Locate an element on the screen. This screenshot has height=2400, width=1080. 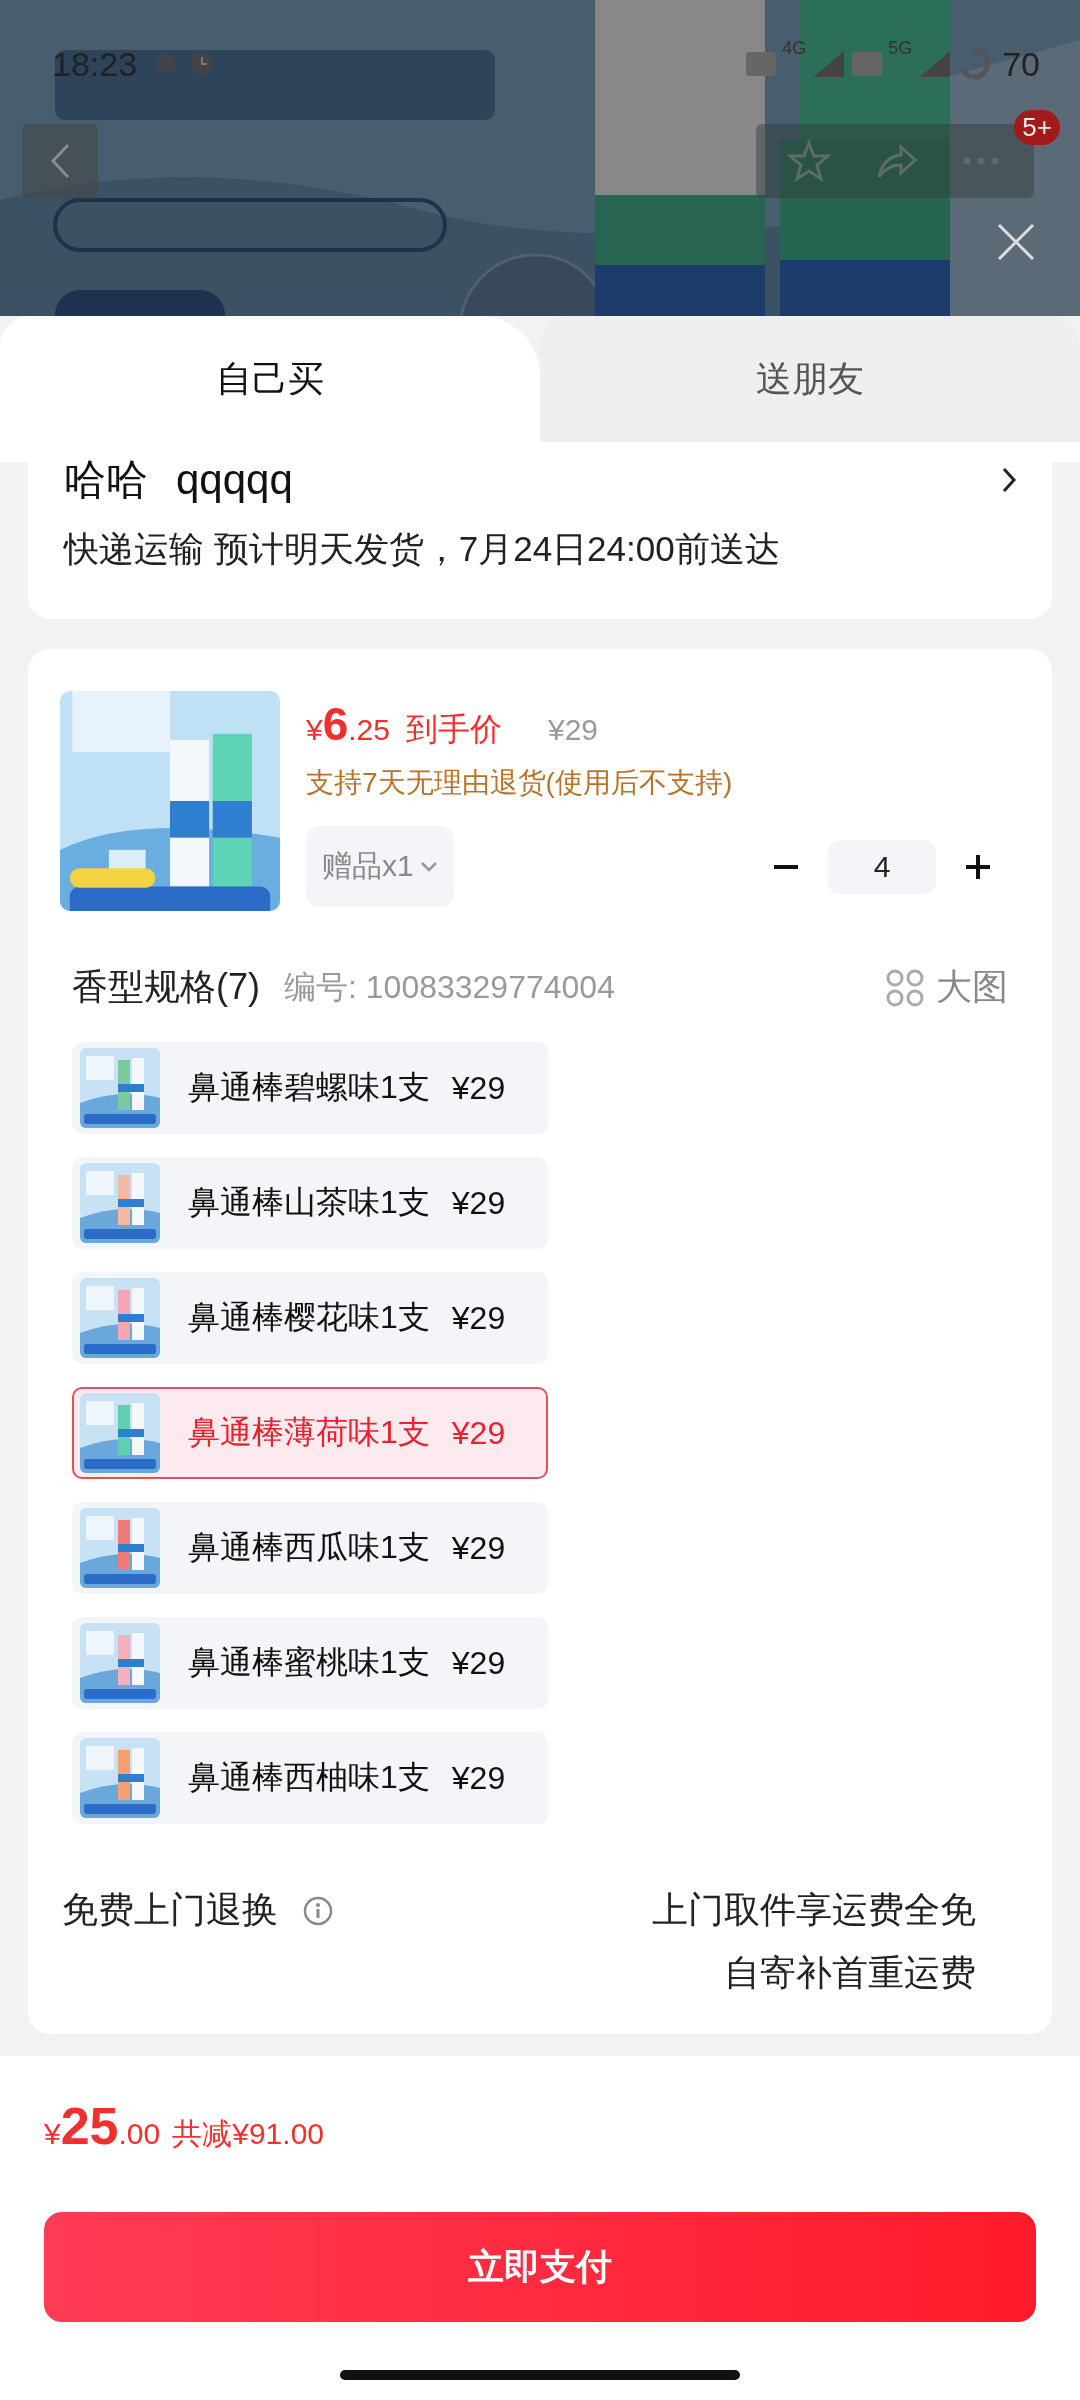
return-policy: 支持7天无理由退货(使用后不支持) is located at coordinates (520, 783).